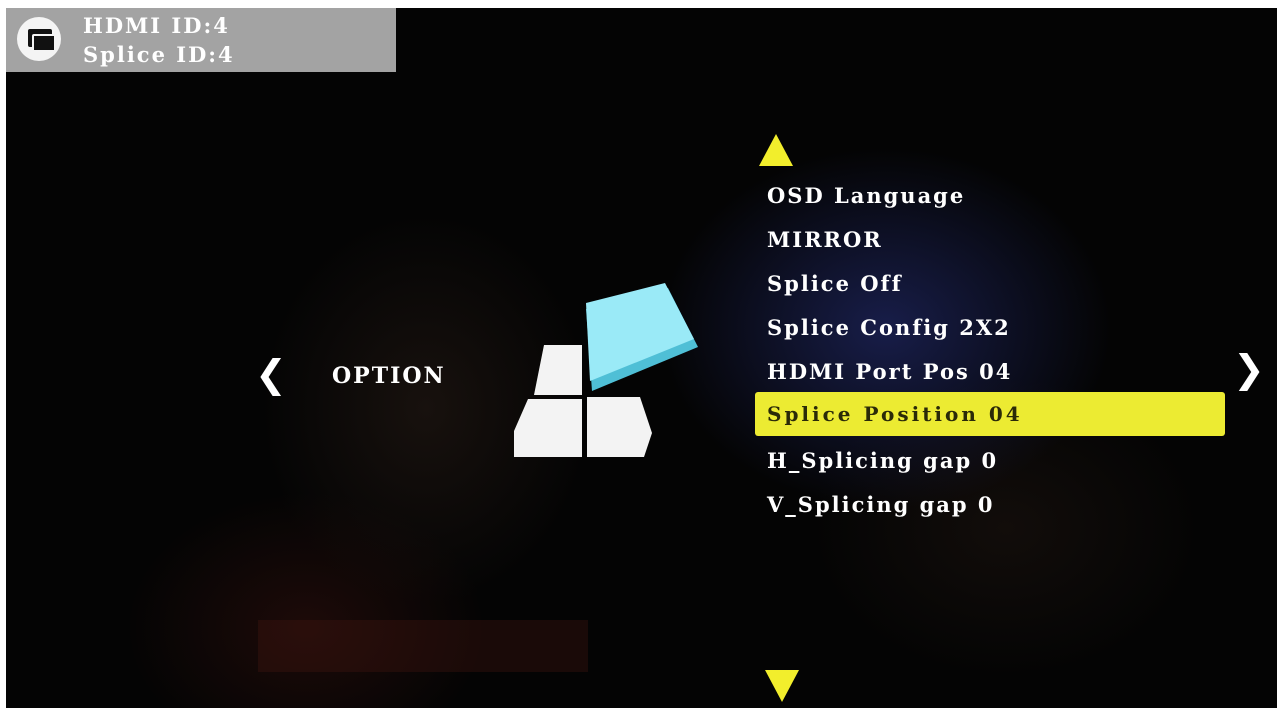  Describe the element at coordinates (776, 150) in the screenshot. I see `scroll-up-triangle-icon` at that location.